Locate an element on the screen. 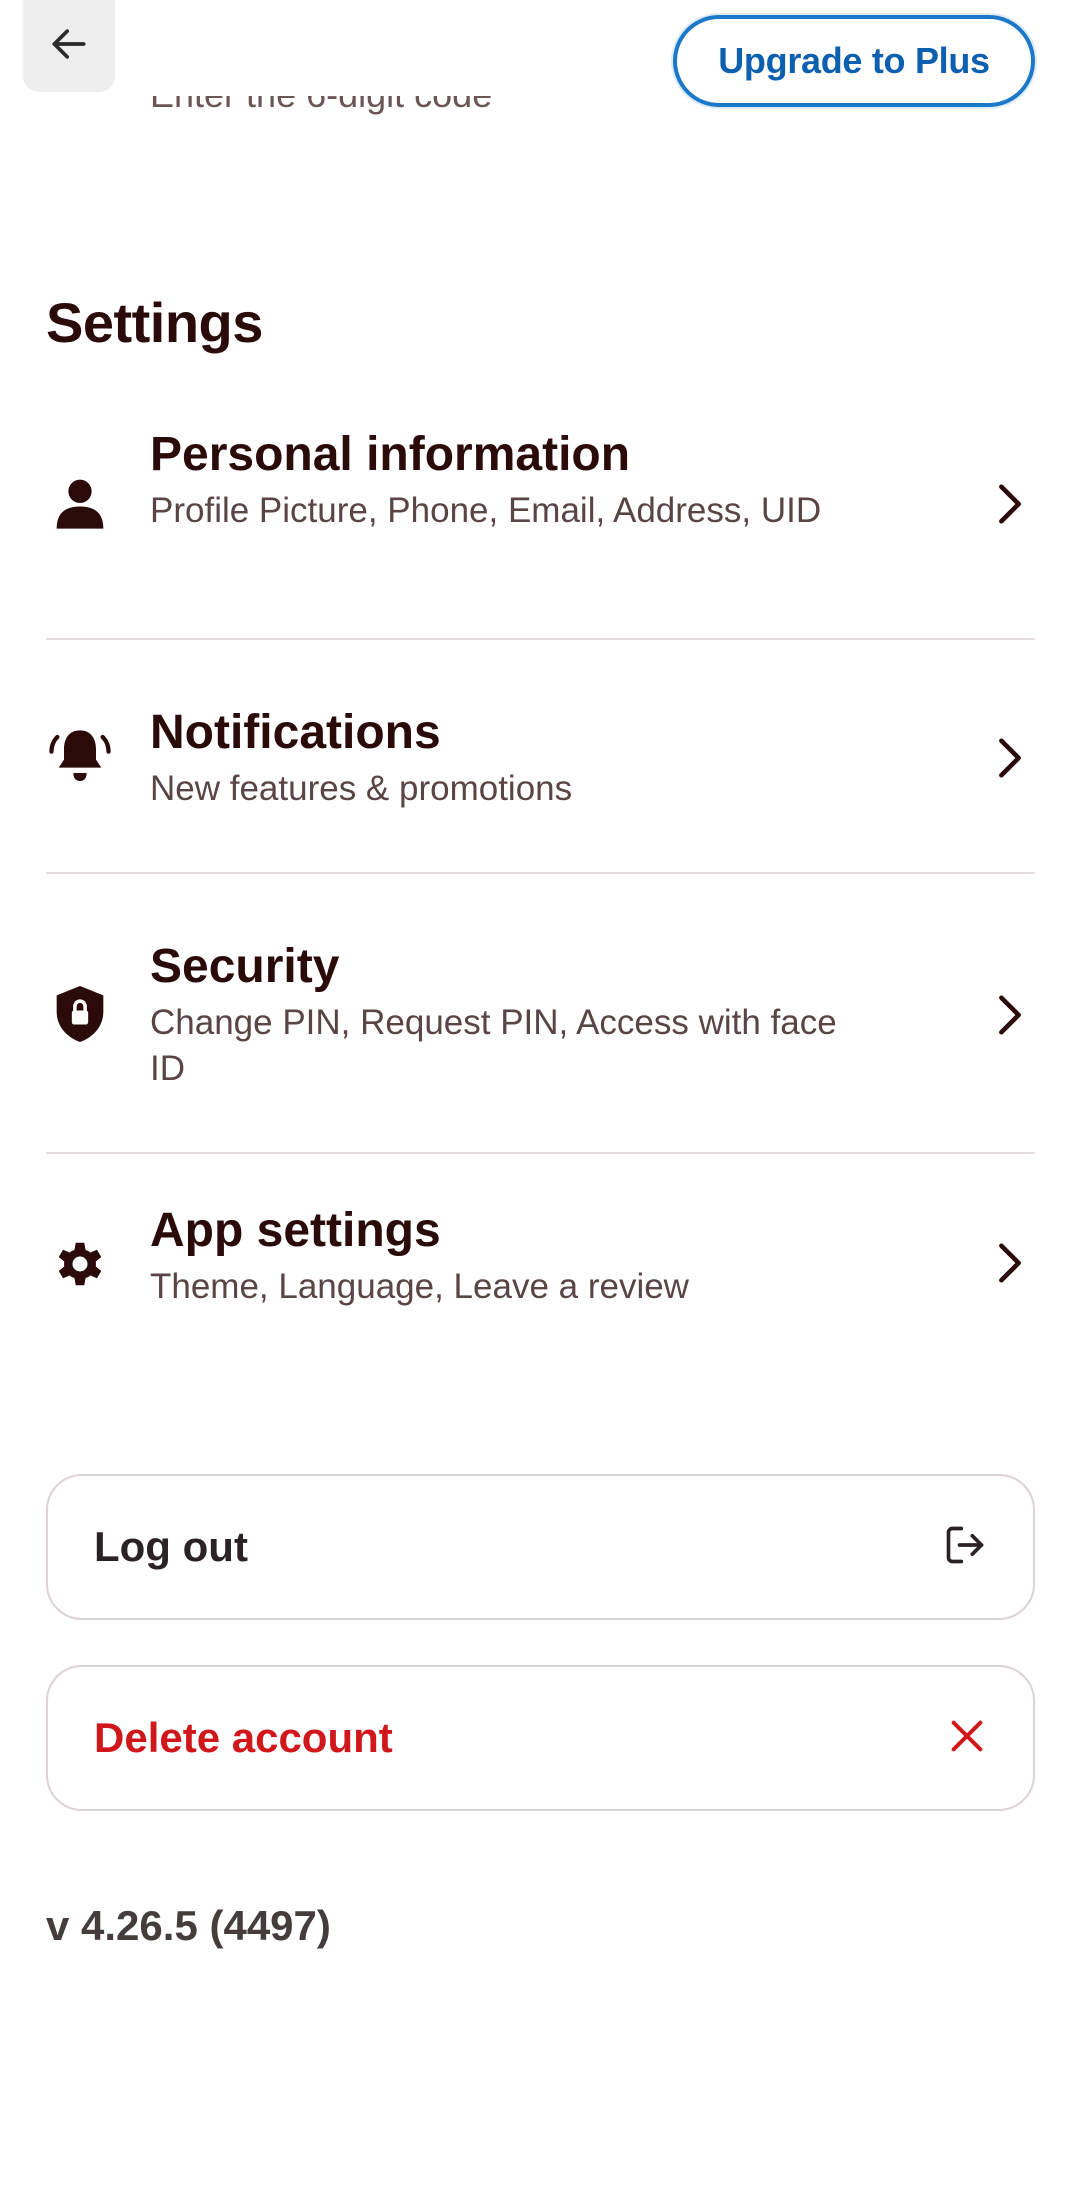  upgrade-button-label: Upgrade to Plus is located at coordinates (854, 60).